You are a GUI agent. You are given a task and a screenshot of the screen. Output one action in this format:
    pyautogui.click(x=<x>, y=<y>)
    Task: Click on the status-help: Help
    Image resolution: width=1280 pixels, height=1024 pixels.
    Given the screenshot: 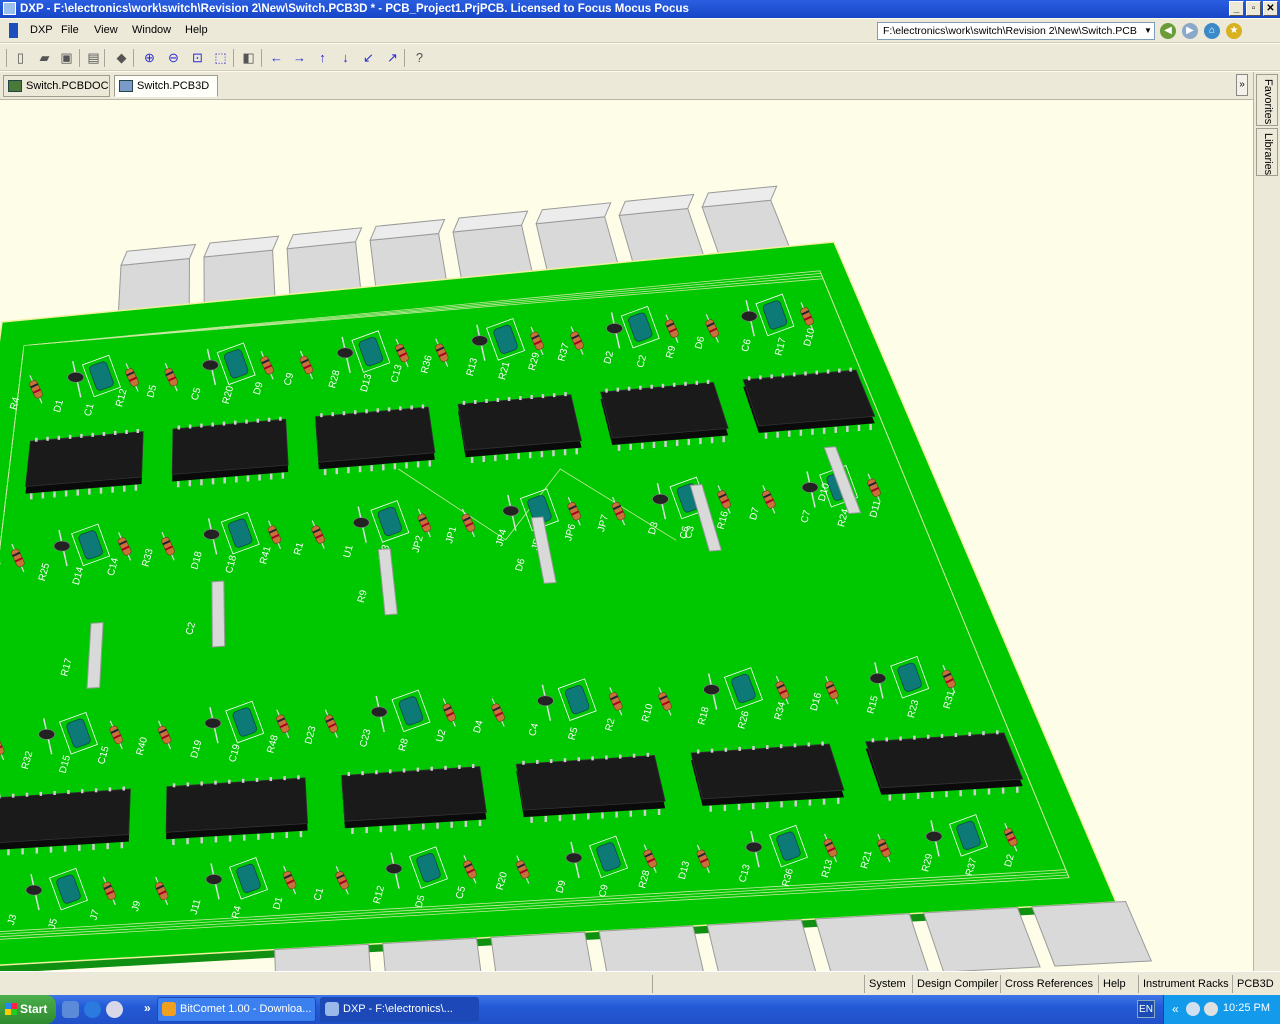 What is the action you would take?
    pyautogui.click(x=1114, y=984)
    